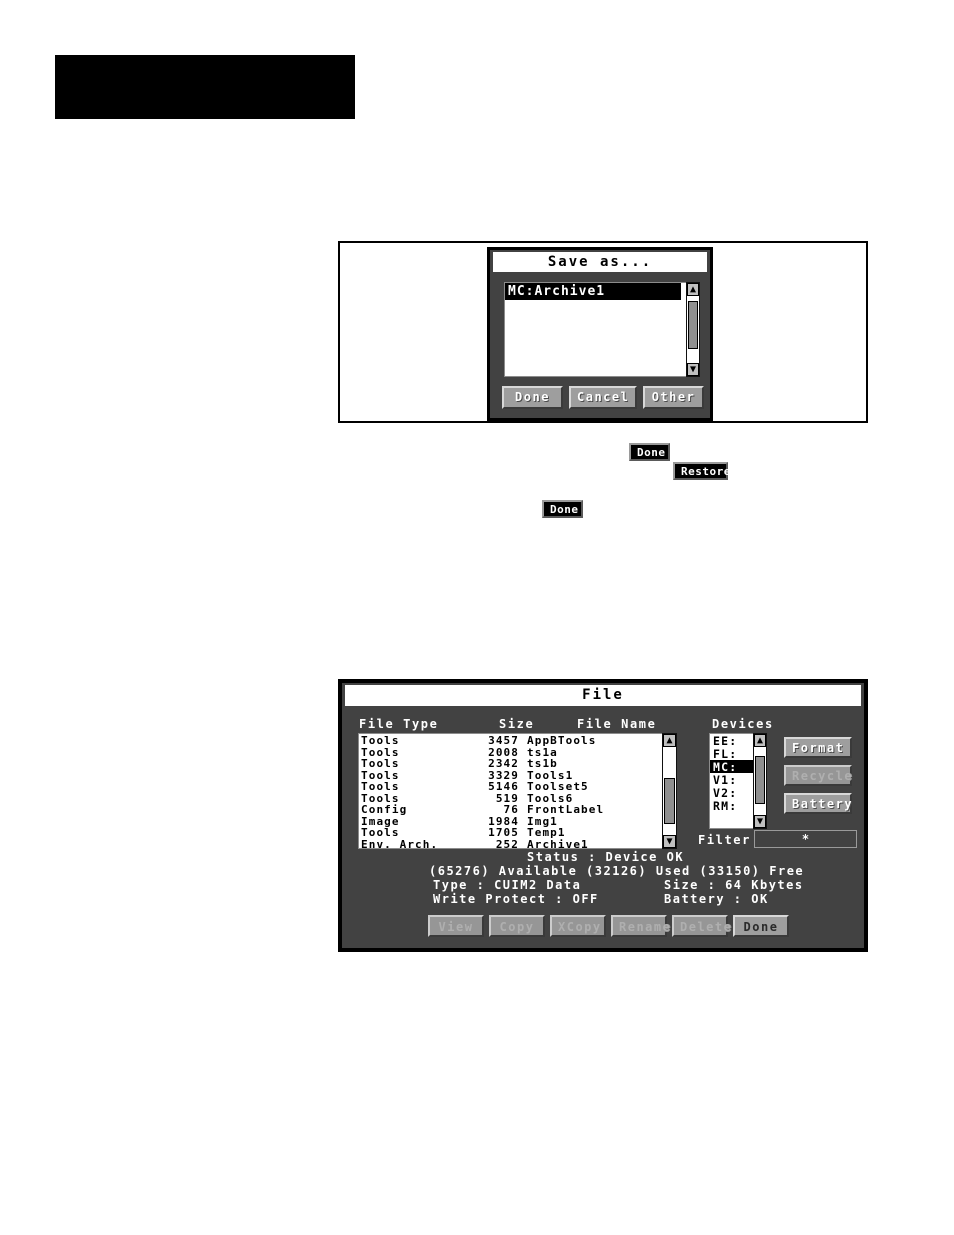  Describe the element at coordinates (761, 926) in the screenshot. I see `file-done-button: Done` at that location.